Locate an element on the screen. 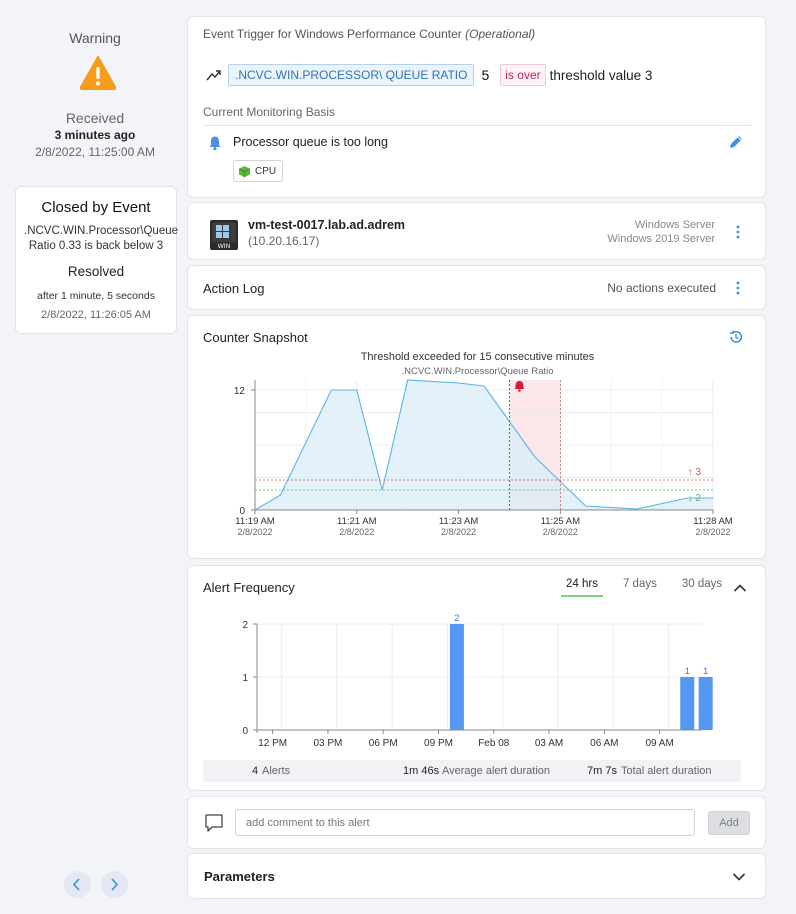  parameters-card: Parameters is located at coordinates (476, 876).